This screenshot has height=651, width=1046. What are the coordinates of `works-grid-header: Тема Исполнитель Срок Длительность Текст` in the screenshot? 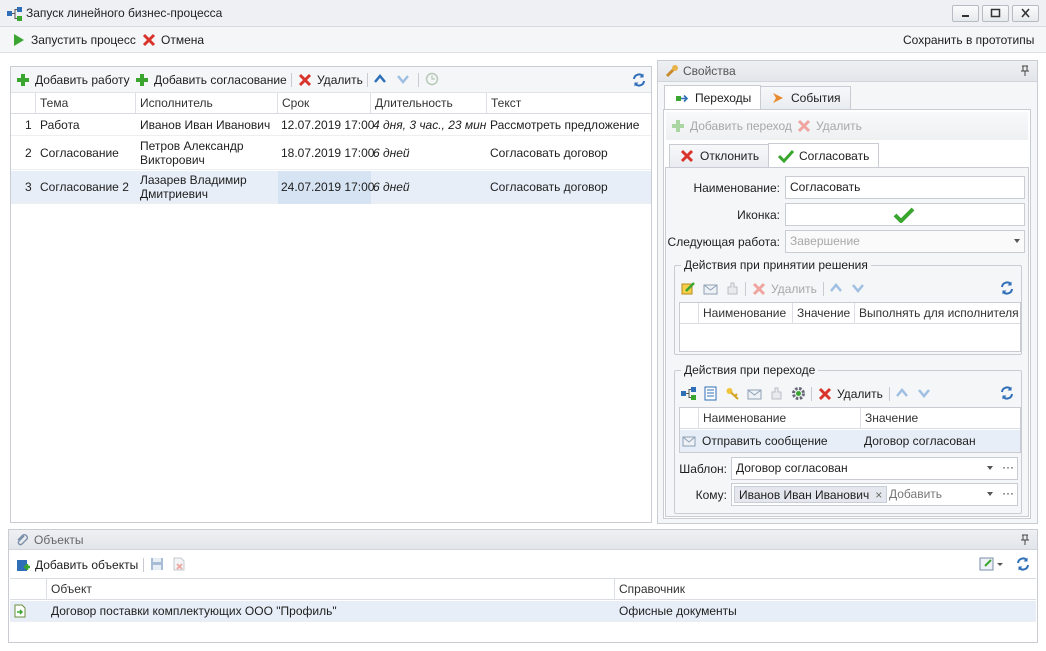 It's located at (331, 103).